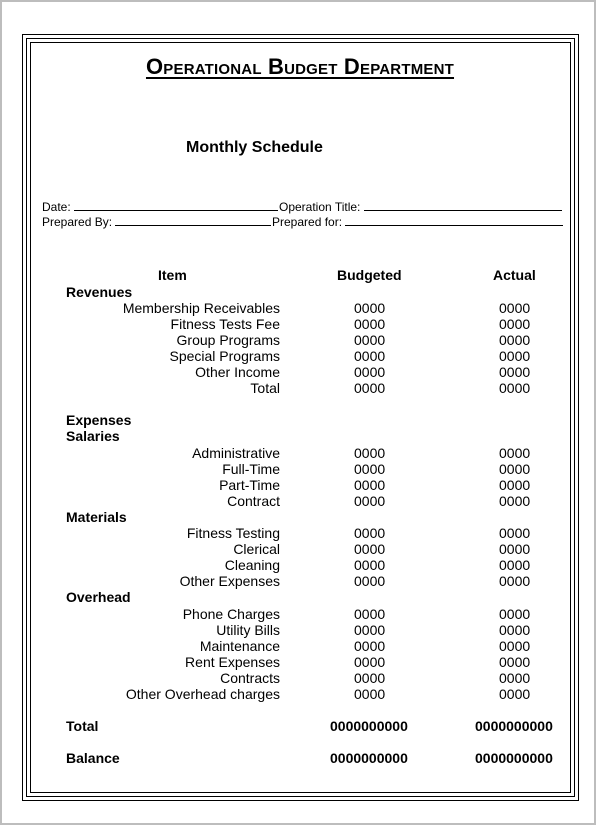 Image resolution: width=600 pixels, height=828 pixels. What do you see at coordinates (77, 222) in the screenshot?
I see `prepared-by-label: Prepared By:` at bounding box center [77, 222].